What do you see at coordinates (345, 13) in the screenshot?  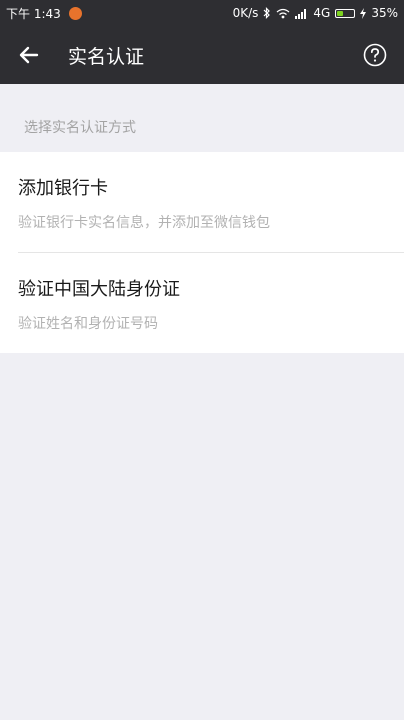 I see `battery-icon` at bounding box center [345, 13].